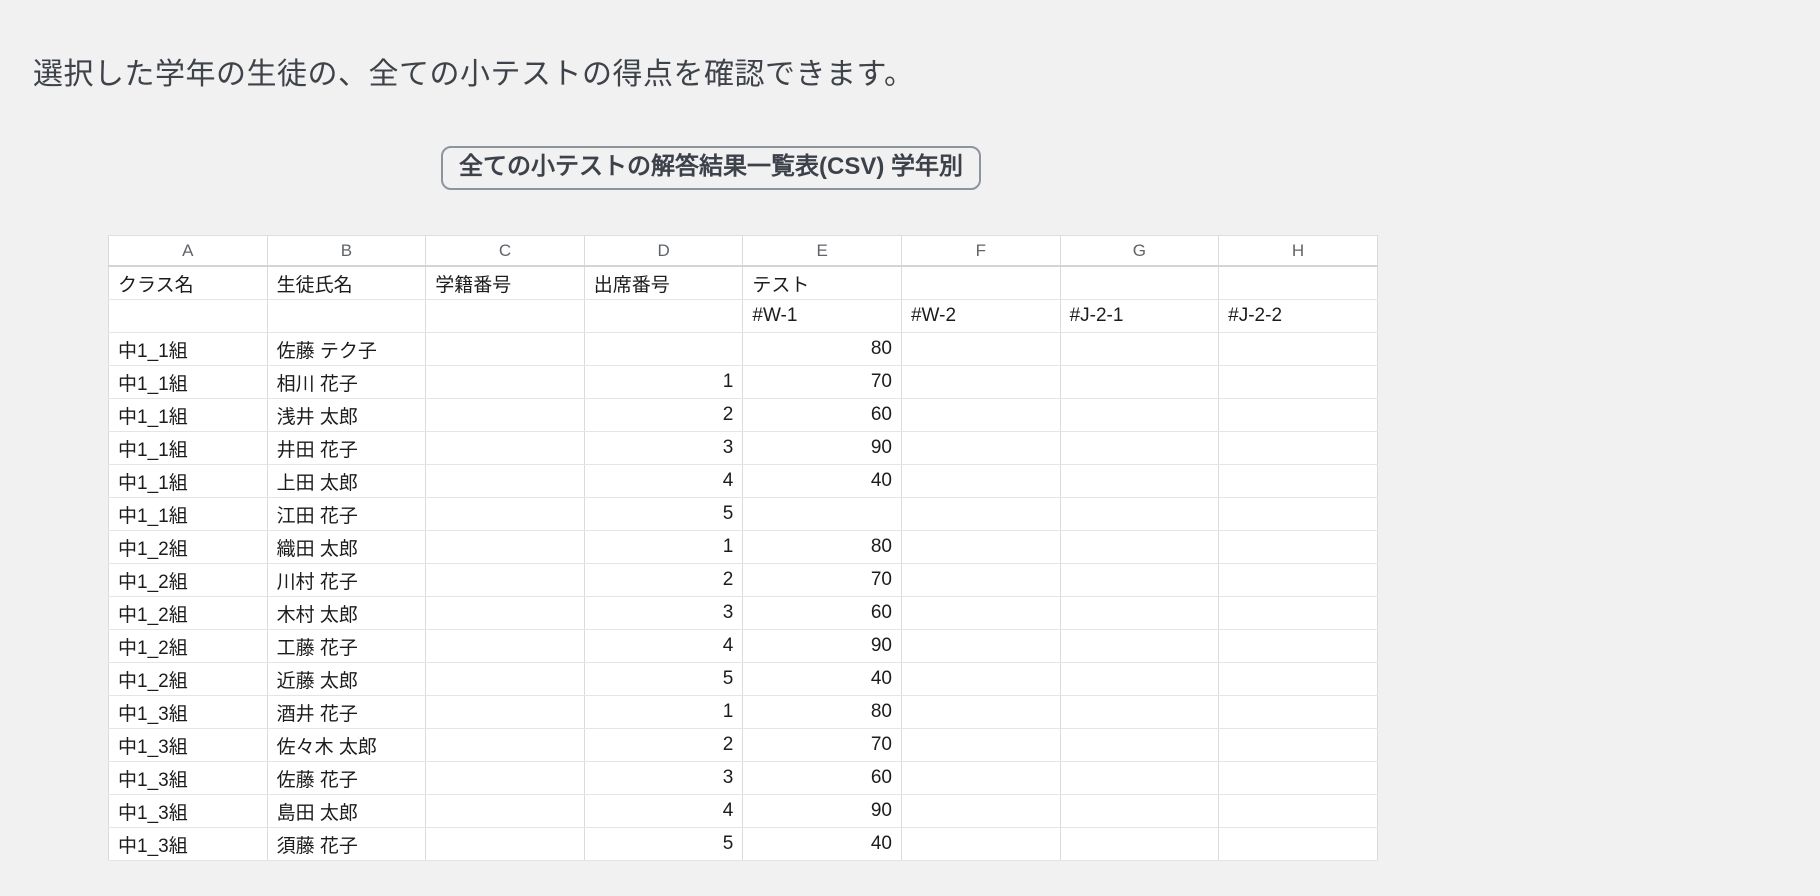  I want to click on column-letter-D: D, so click(663, 251).